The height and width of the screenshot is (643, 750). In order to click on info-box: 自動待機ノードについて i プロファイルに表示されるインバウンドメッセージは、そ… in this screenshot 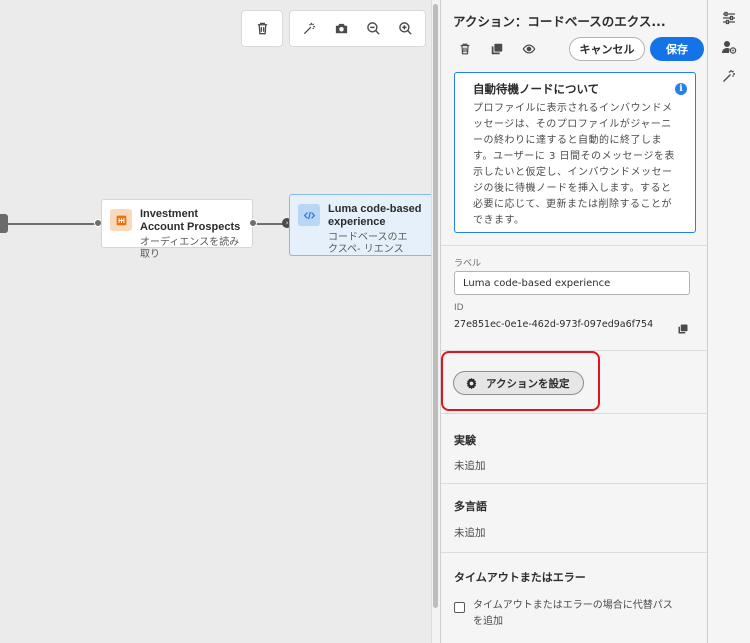, I will do `click(575, 152)`.